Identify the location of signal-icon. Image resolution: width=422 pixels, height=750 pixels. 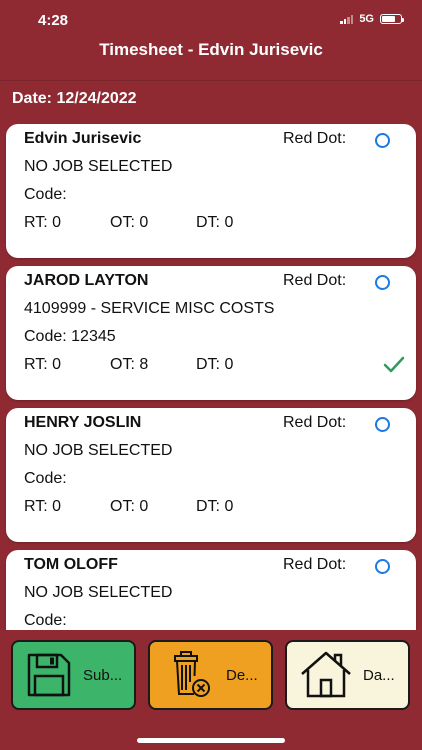
(347, 19).